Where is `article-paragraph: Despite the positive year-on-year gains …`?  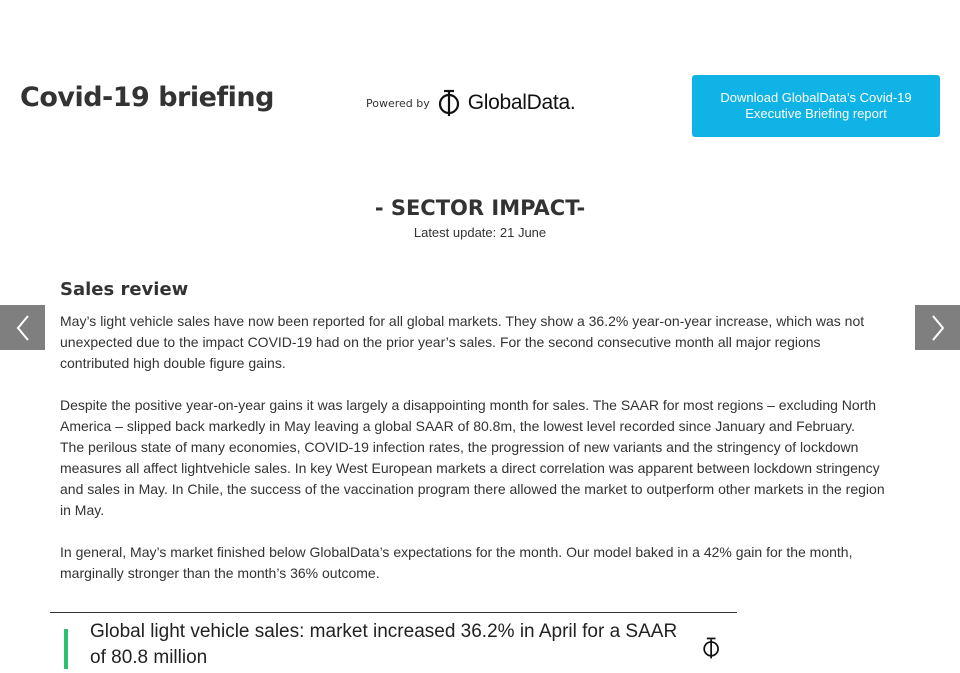 article-paragraph: Despite the positive year-on-year gains … is located at coordinates (468, 415).